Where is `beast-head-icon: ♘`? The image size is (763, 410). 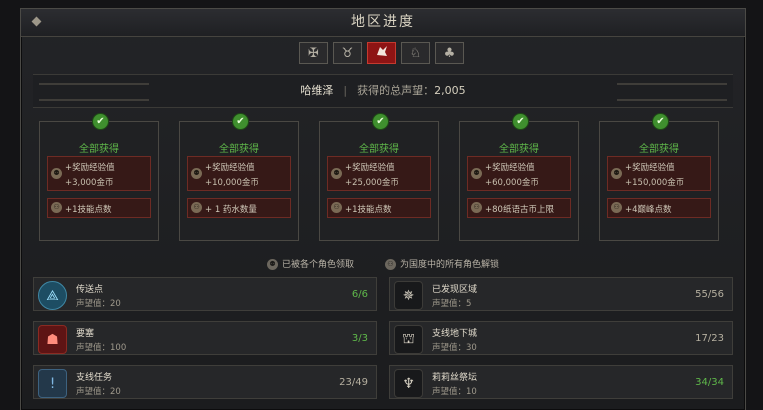
beast-head-icon: ♘ is located at coordinates (415, 53).